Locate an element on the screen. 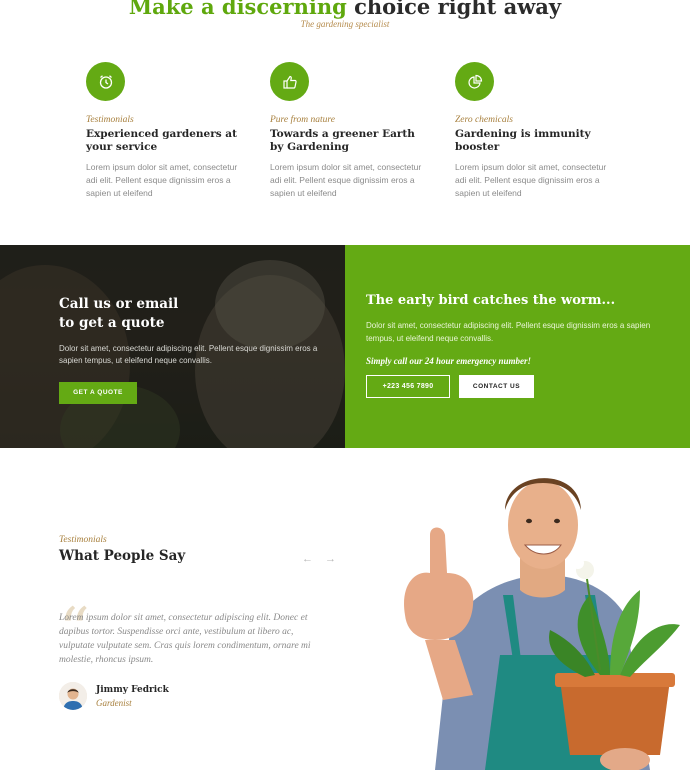 The width and height of the screenshot is (690, 770). quote-heading-line1: Call us or email is located at coordinates (119, 304).